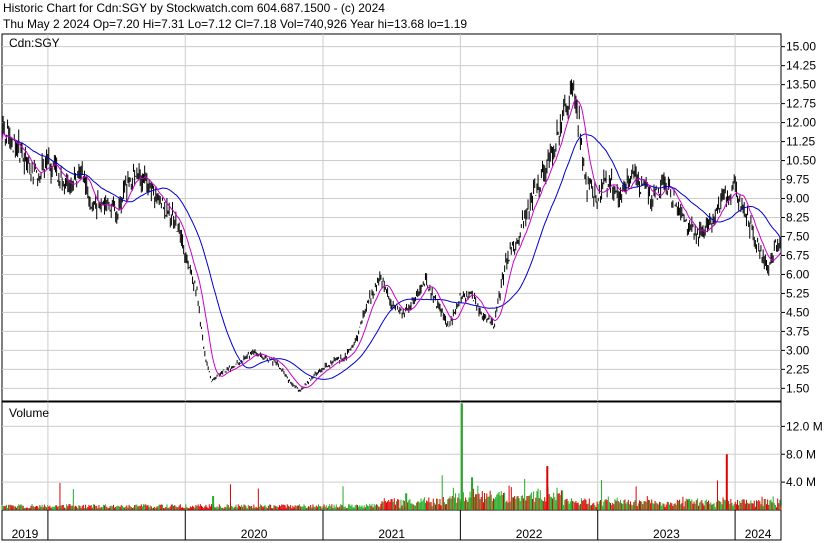  Describe the element at coordinates (798, 312) in the screenshot. I see `price-tick-label: 4.50` at that location.